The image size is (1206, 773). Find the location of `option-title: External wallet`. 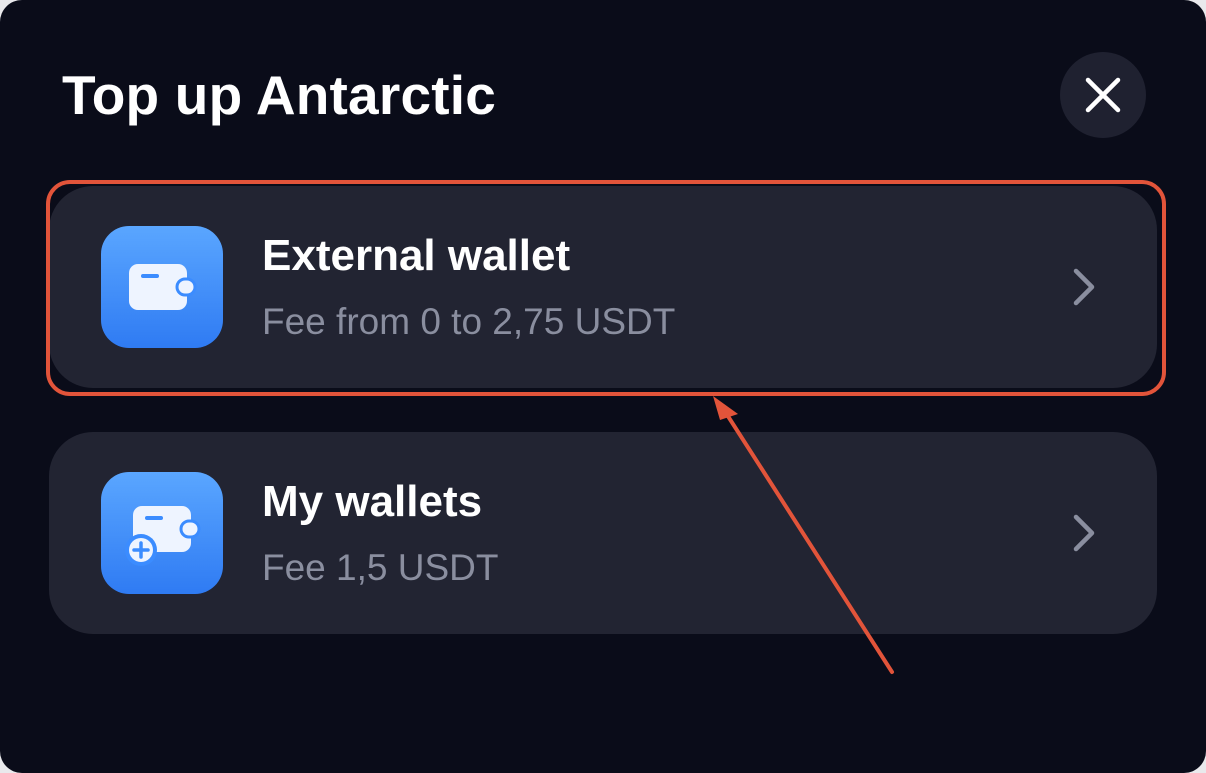

option-title: External wallet is located at coordinates (416, 255).